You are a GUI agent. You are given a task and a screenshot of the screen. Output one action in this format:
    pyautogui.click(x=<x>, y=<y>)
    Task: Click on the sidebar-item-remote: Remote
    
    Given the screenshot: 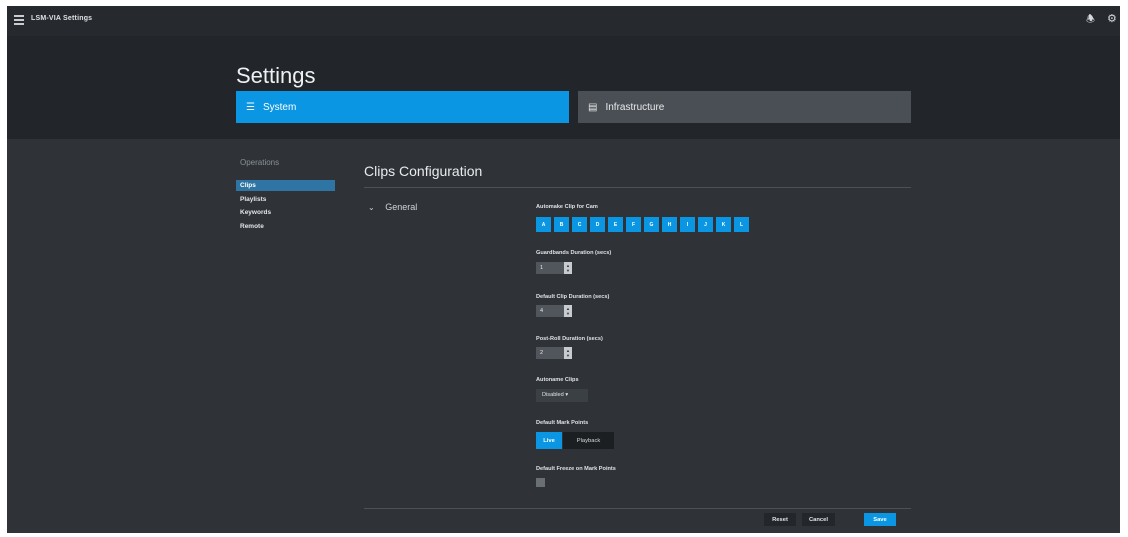 What is the action you would take?
    pyautogui.click(x=285, y=226)
    